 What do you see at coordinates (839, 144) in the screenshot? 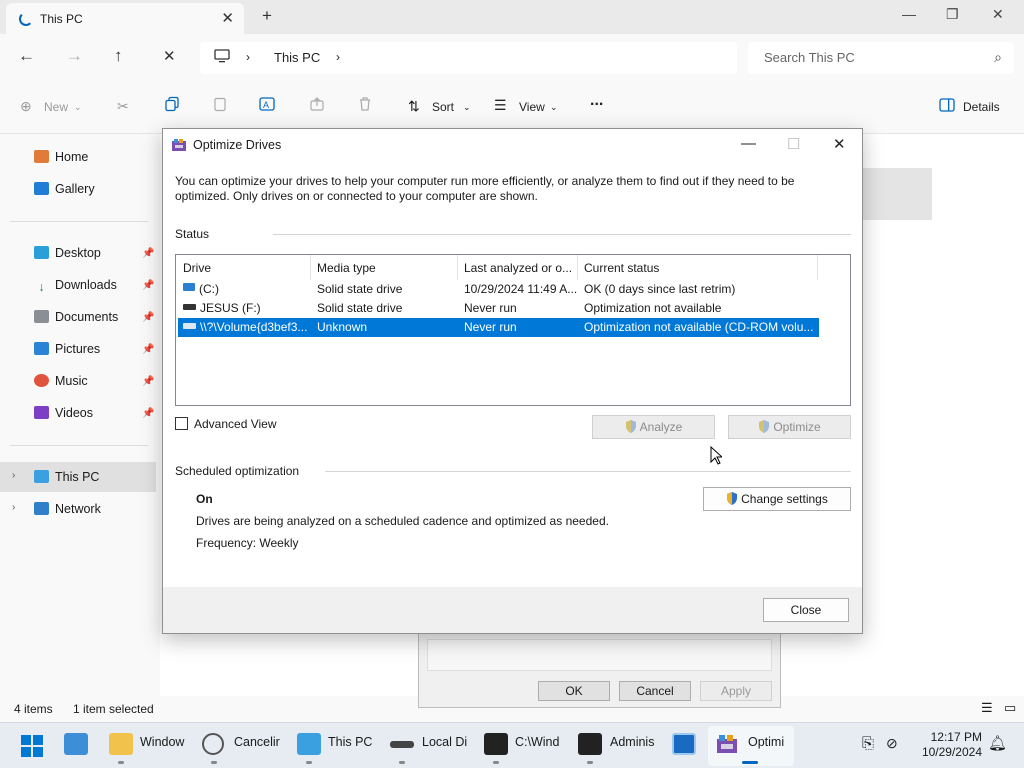
I see `close-icon: ✕` at bounding box center [839, 144].